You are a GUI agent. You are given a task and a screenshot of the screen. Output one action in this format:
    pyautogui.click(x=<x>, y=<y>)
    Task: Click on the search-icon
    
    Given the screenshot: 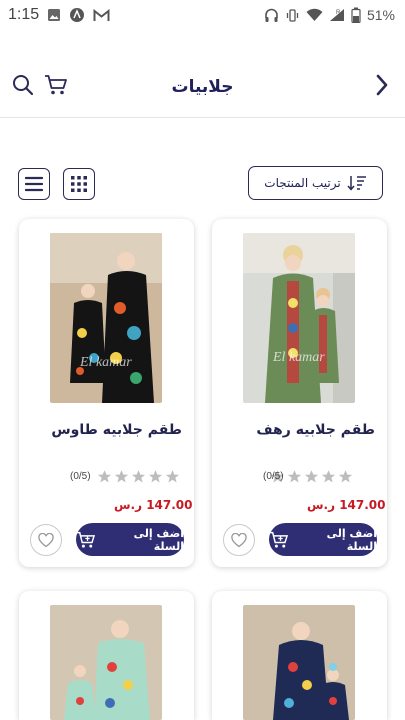 What is the action you would take?
    pyautogui.click(x=23, y=85)
    